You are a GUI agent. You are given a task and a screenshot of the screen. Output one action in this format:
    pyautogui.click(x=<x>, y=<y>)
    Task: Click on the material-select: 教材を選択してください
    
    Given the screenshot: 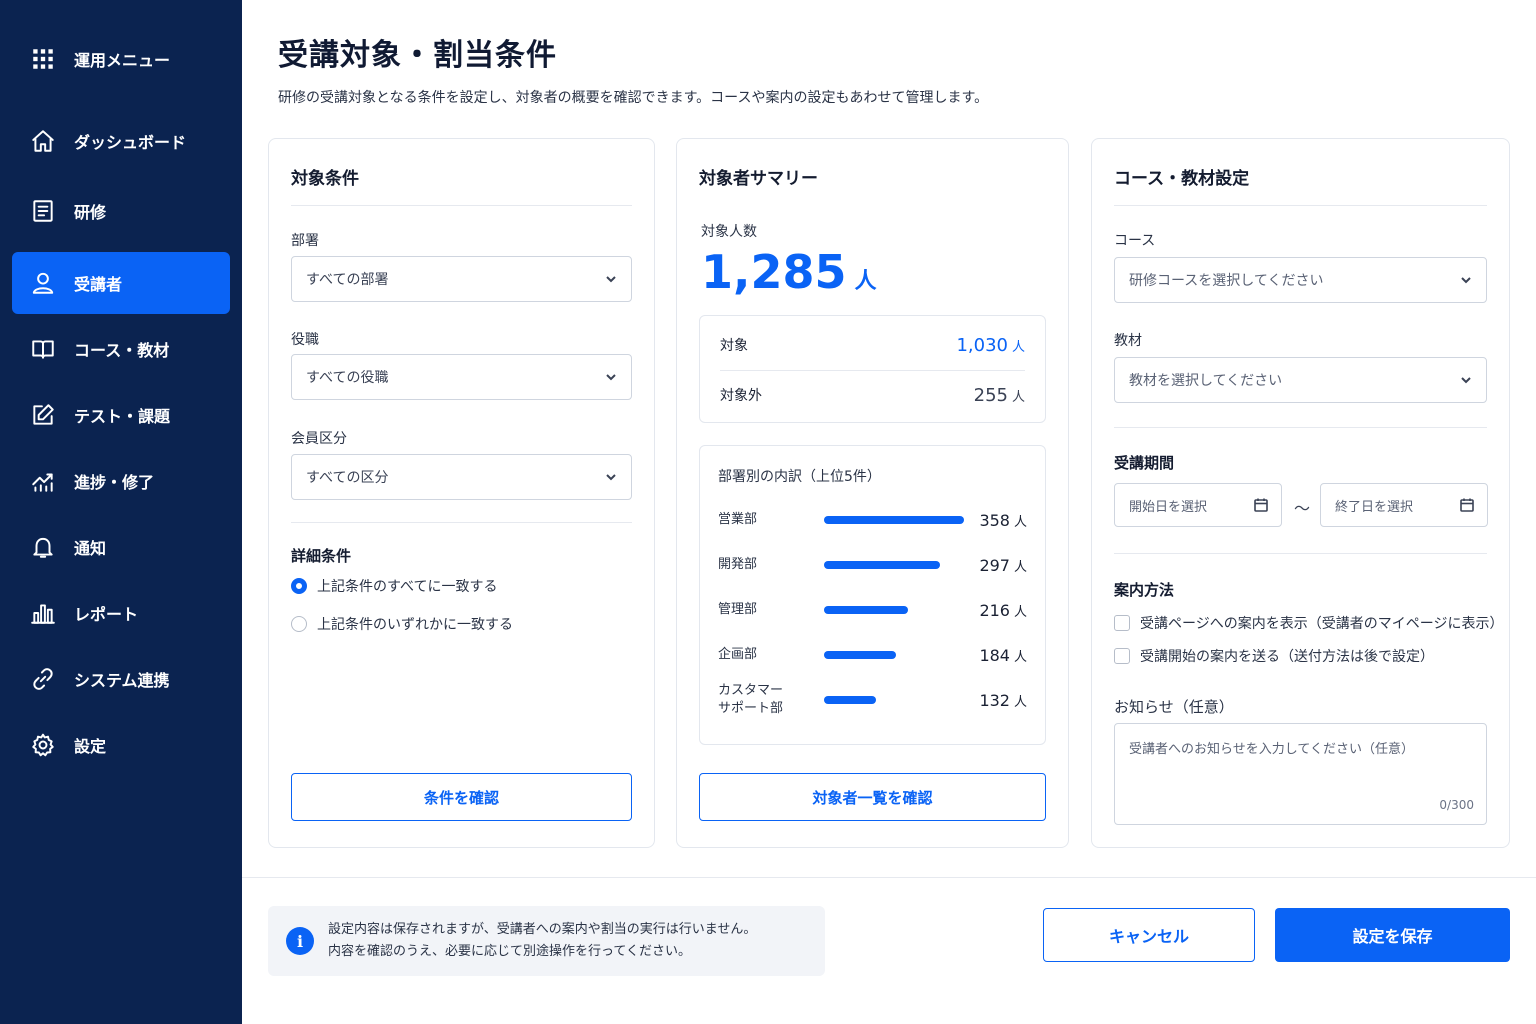 What is the action you would take?
    pyautogui.click(x=1300, y=380)
    